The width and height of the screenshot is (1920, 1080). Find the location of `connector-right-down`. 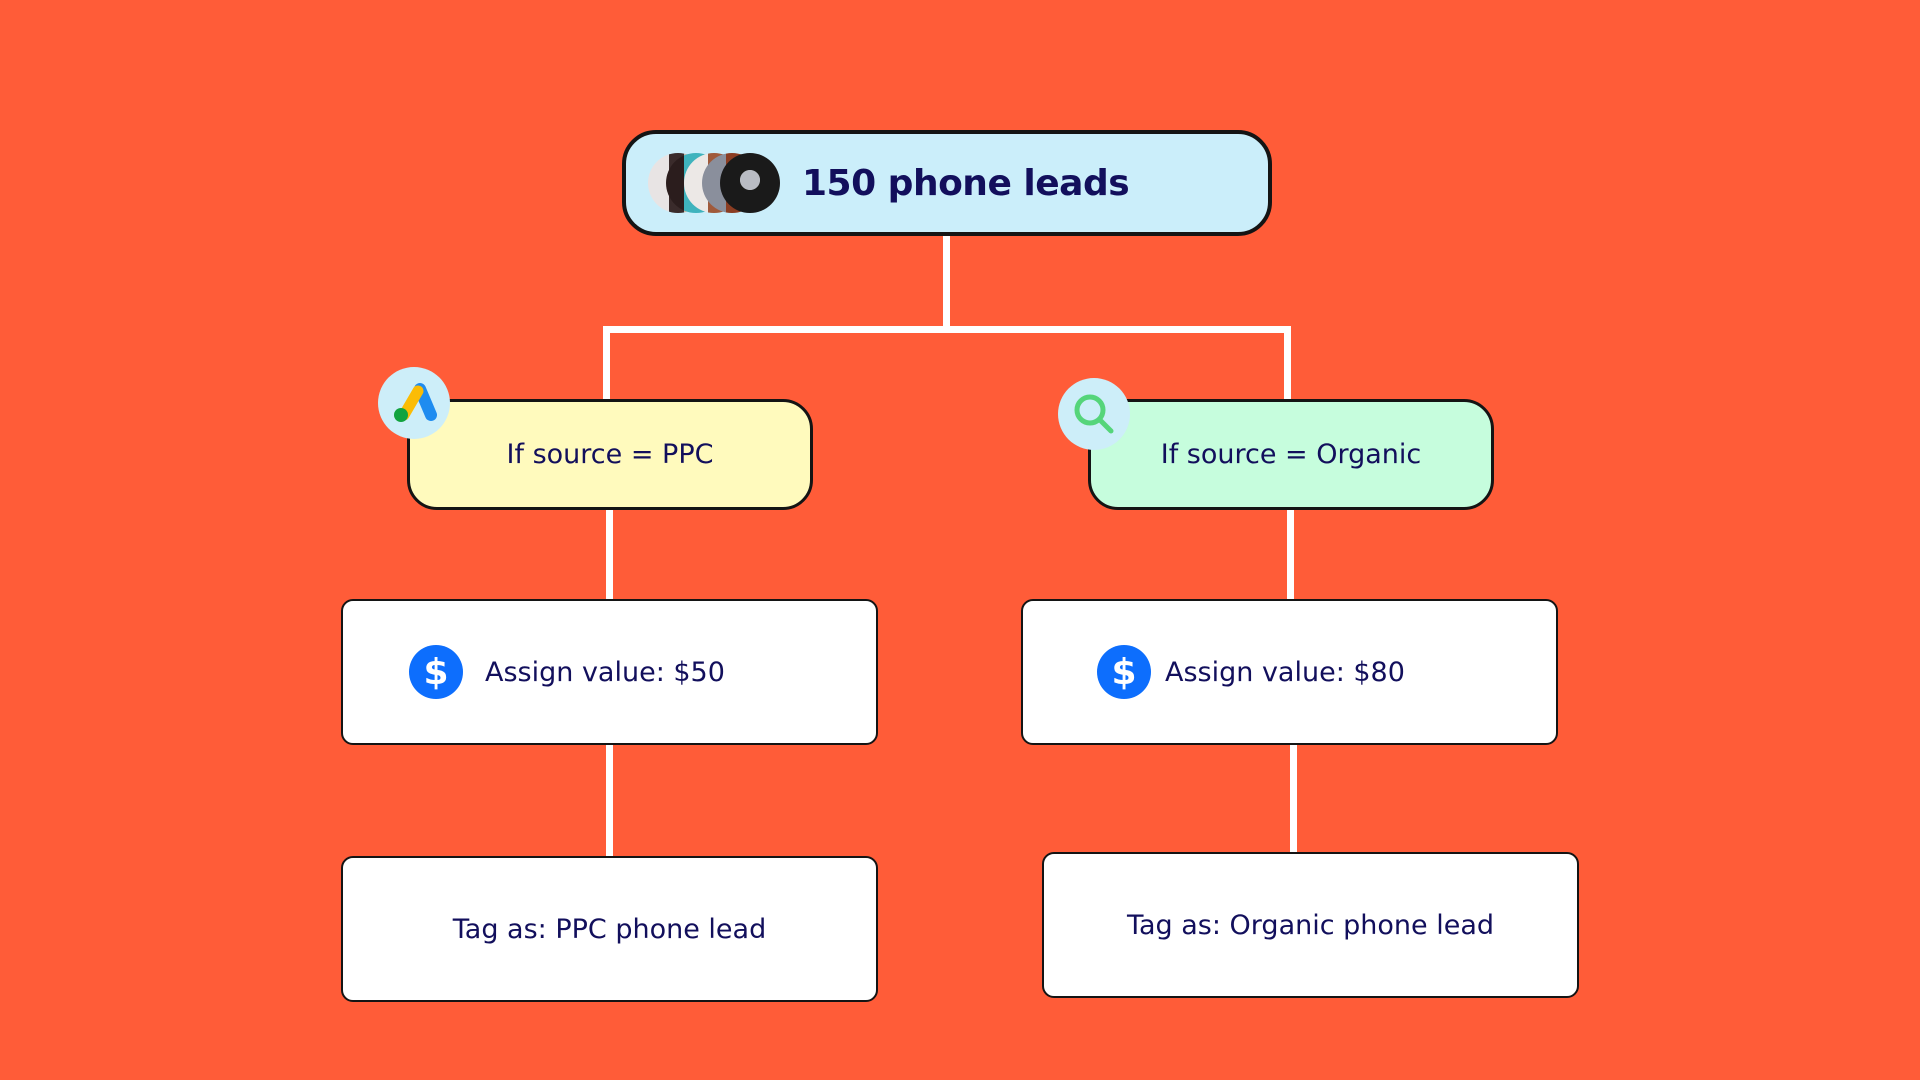

connector-right-down is located at coordinates (1287, 364).